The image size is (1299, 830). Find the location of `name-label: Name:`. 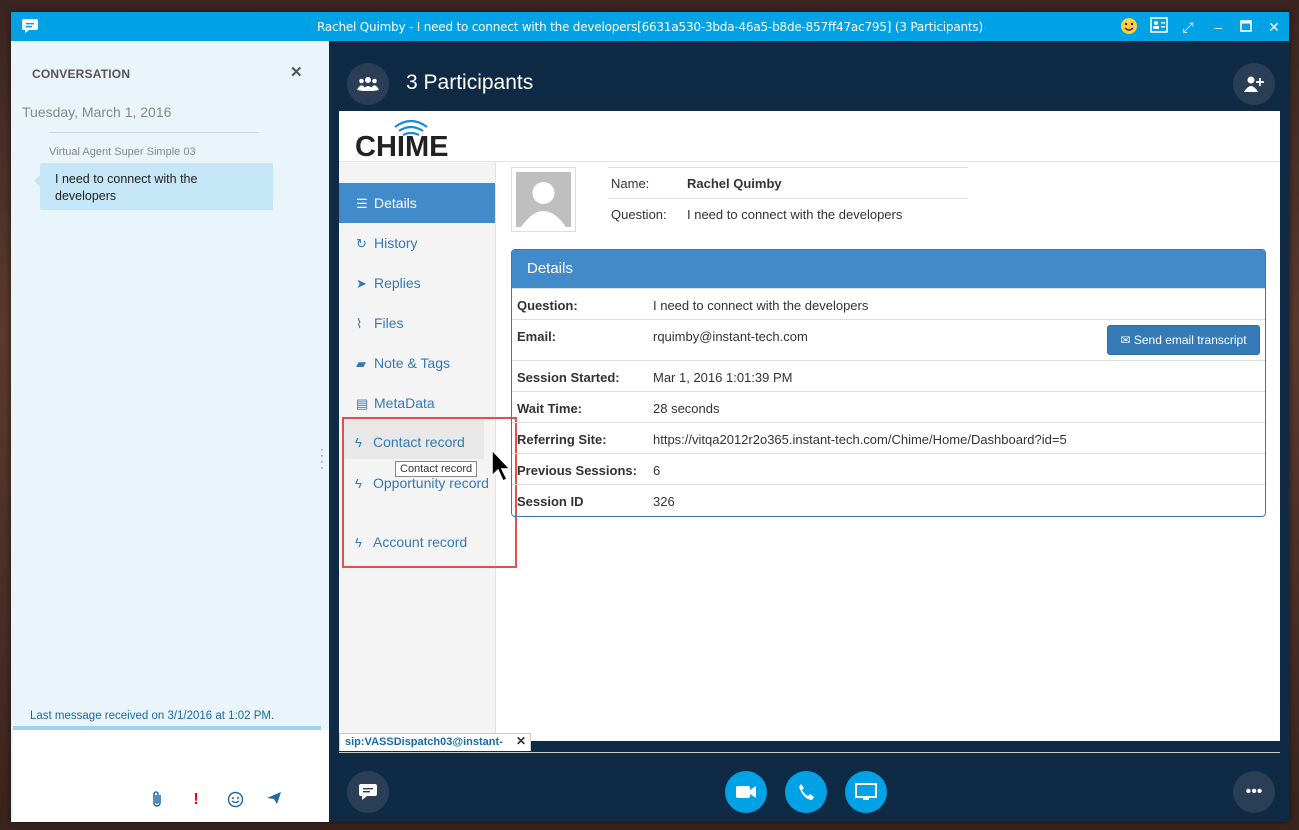

name-label: Name: is located at coordinates (630, 183).